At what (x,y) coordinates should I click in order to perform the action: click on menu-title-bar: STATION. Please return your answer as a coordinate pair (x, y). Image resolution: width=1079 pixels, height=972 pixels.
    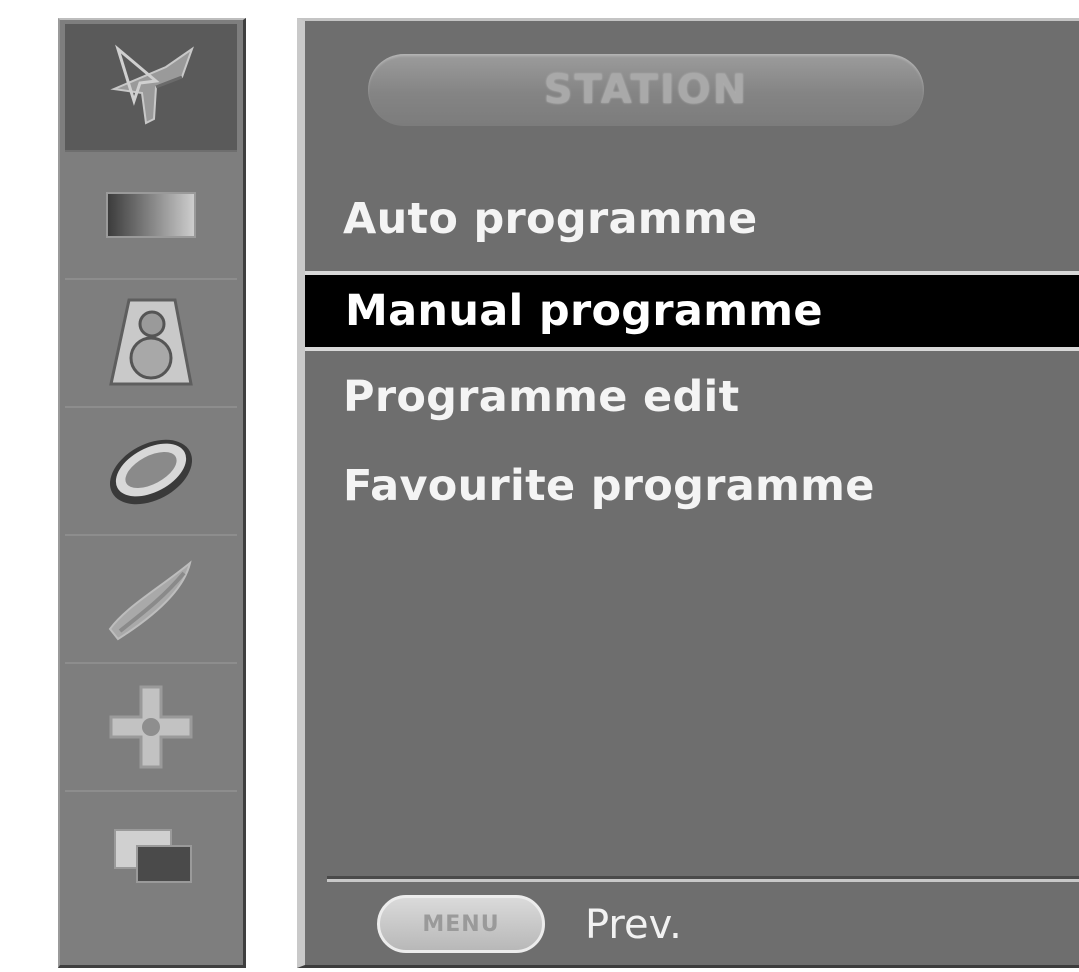
    Looking at the image, I should click on (646, 90).